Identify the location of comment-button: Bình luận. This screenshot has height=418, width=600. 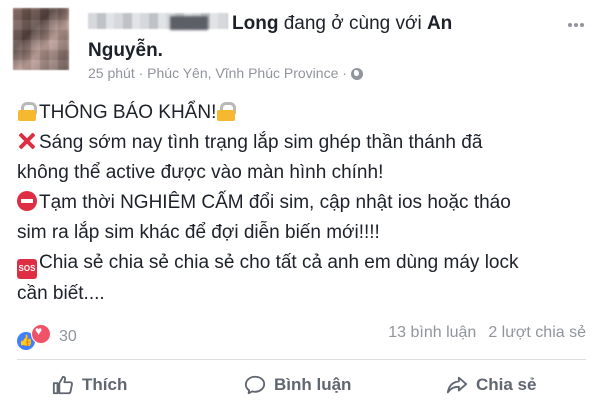
(297, 385).